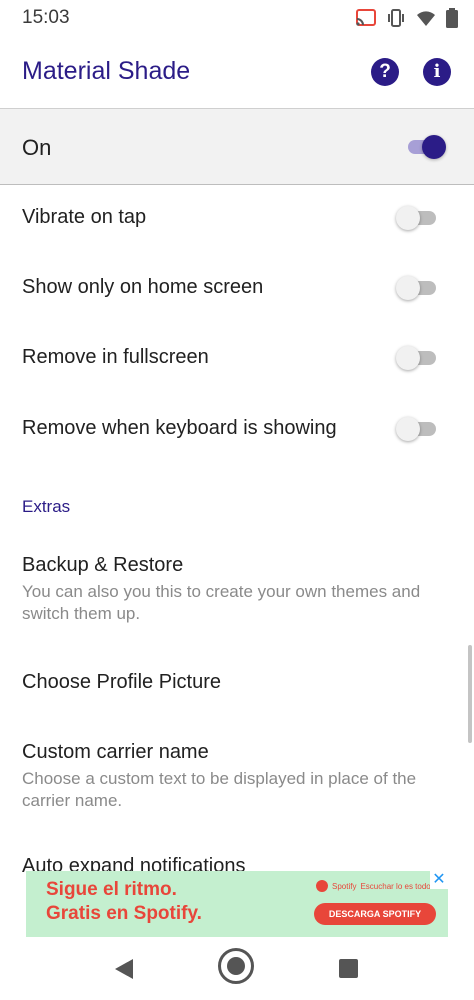 This screenshot has width=474, height=1000. What do you see at coordinates (407, 18) in the screenshot?
I see `status-icons` at bounding box center [407, 18].